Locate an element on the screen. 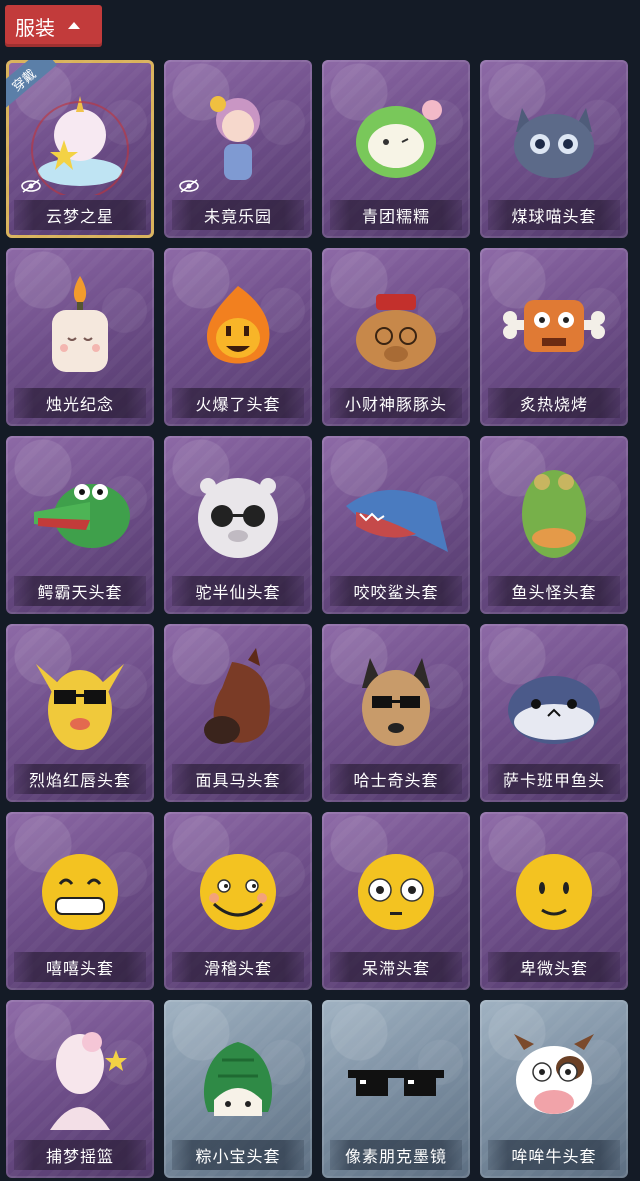 This screenshot has width=640, height=1181. costume-name: 驼半仙头套 is located at coordinates (238, 591).